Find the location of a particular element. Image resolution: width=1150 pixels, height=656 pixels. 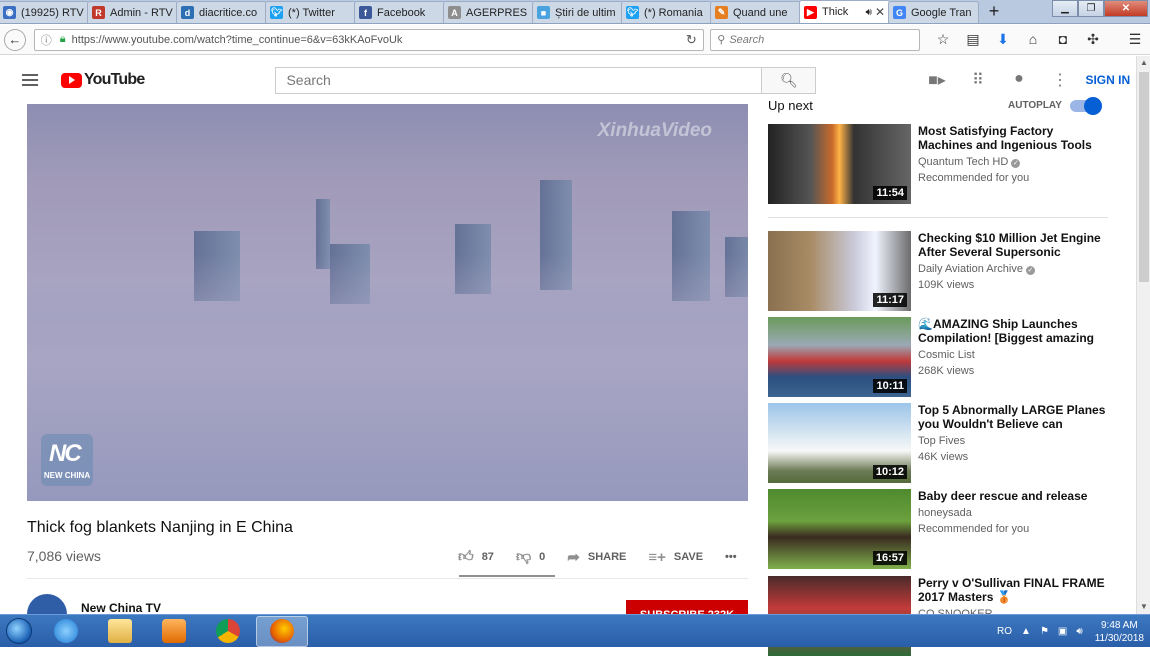

thumbs-down-icon: 👎︎ is located at coordinates (523, 556).